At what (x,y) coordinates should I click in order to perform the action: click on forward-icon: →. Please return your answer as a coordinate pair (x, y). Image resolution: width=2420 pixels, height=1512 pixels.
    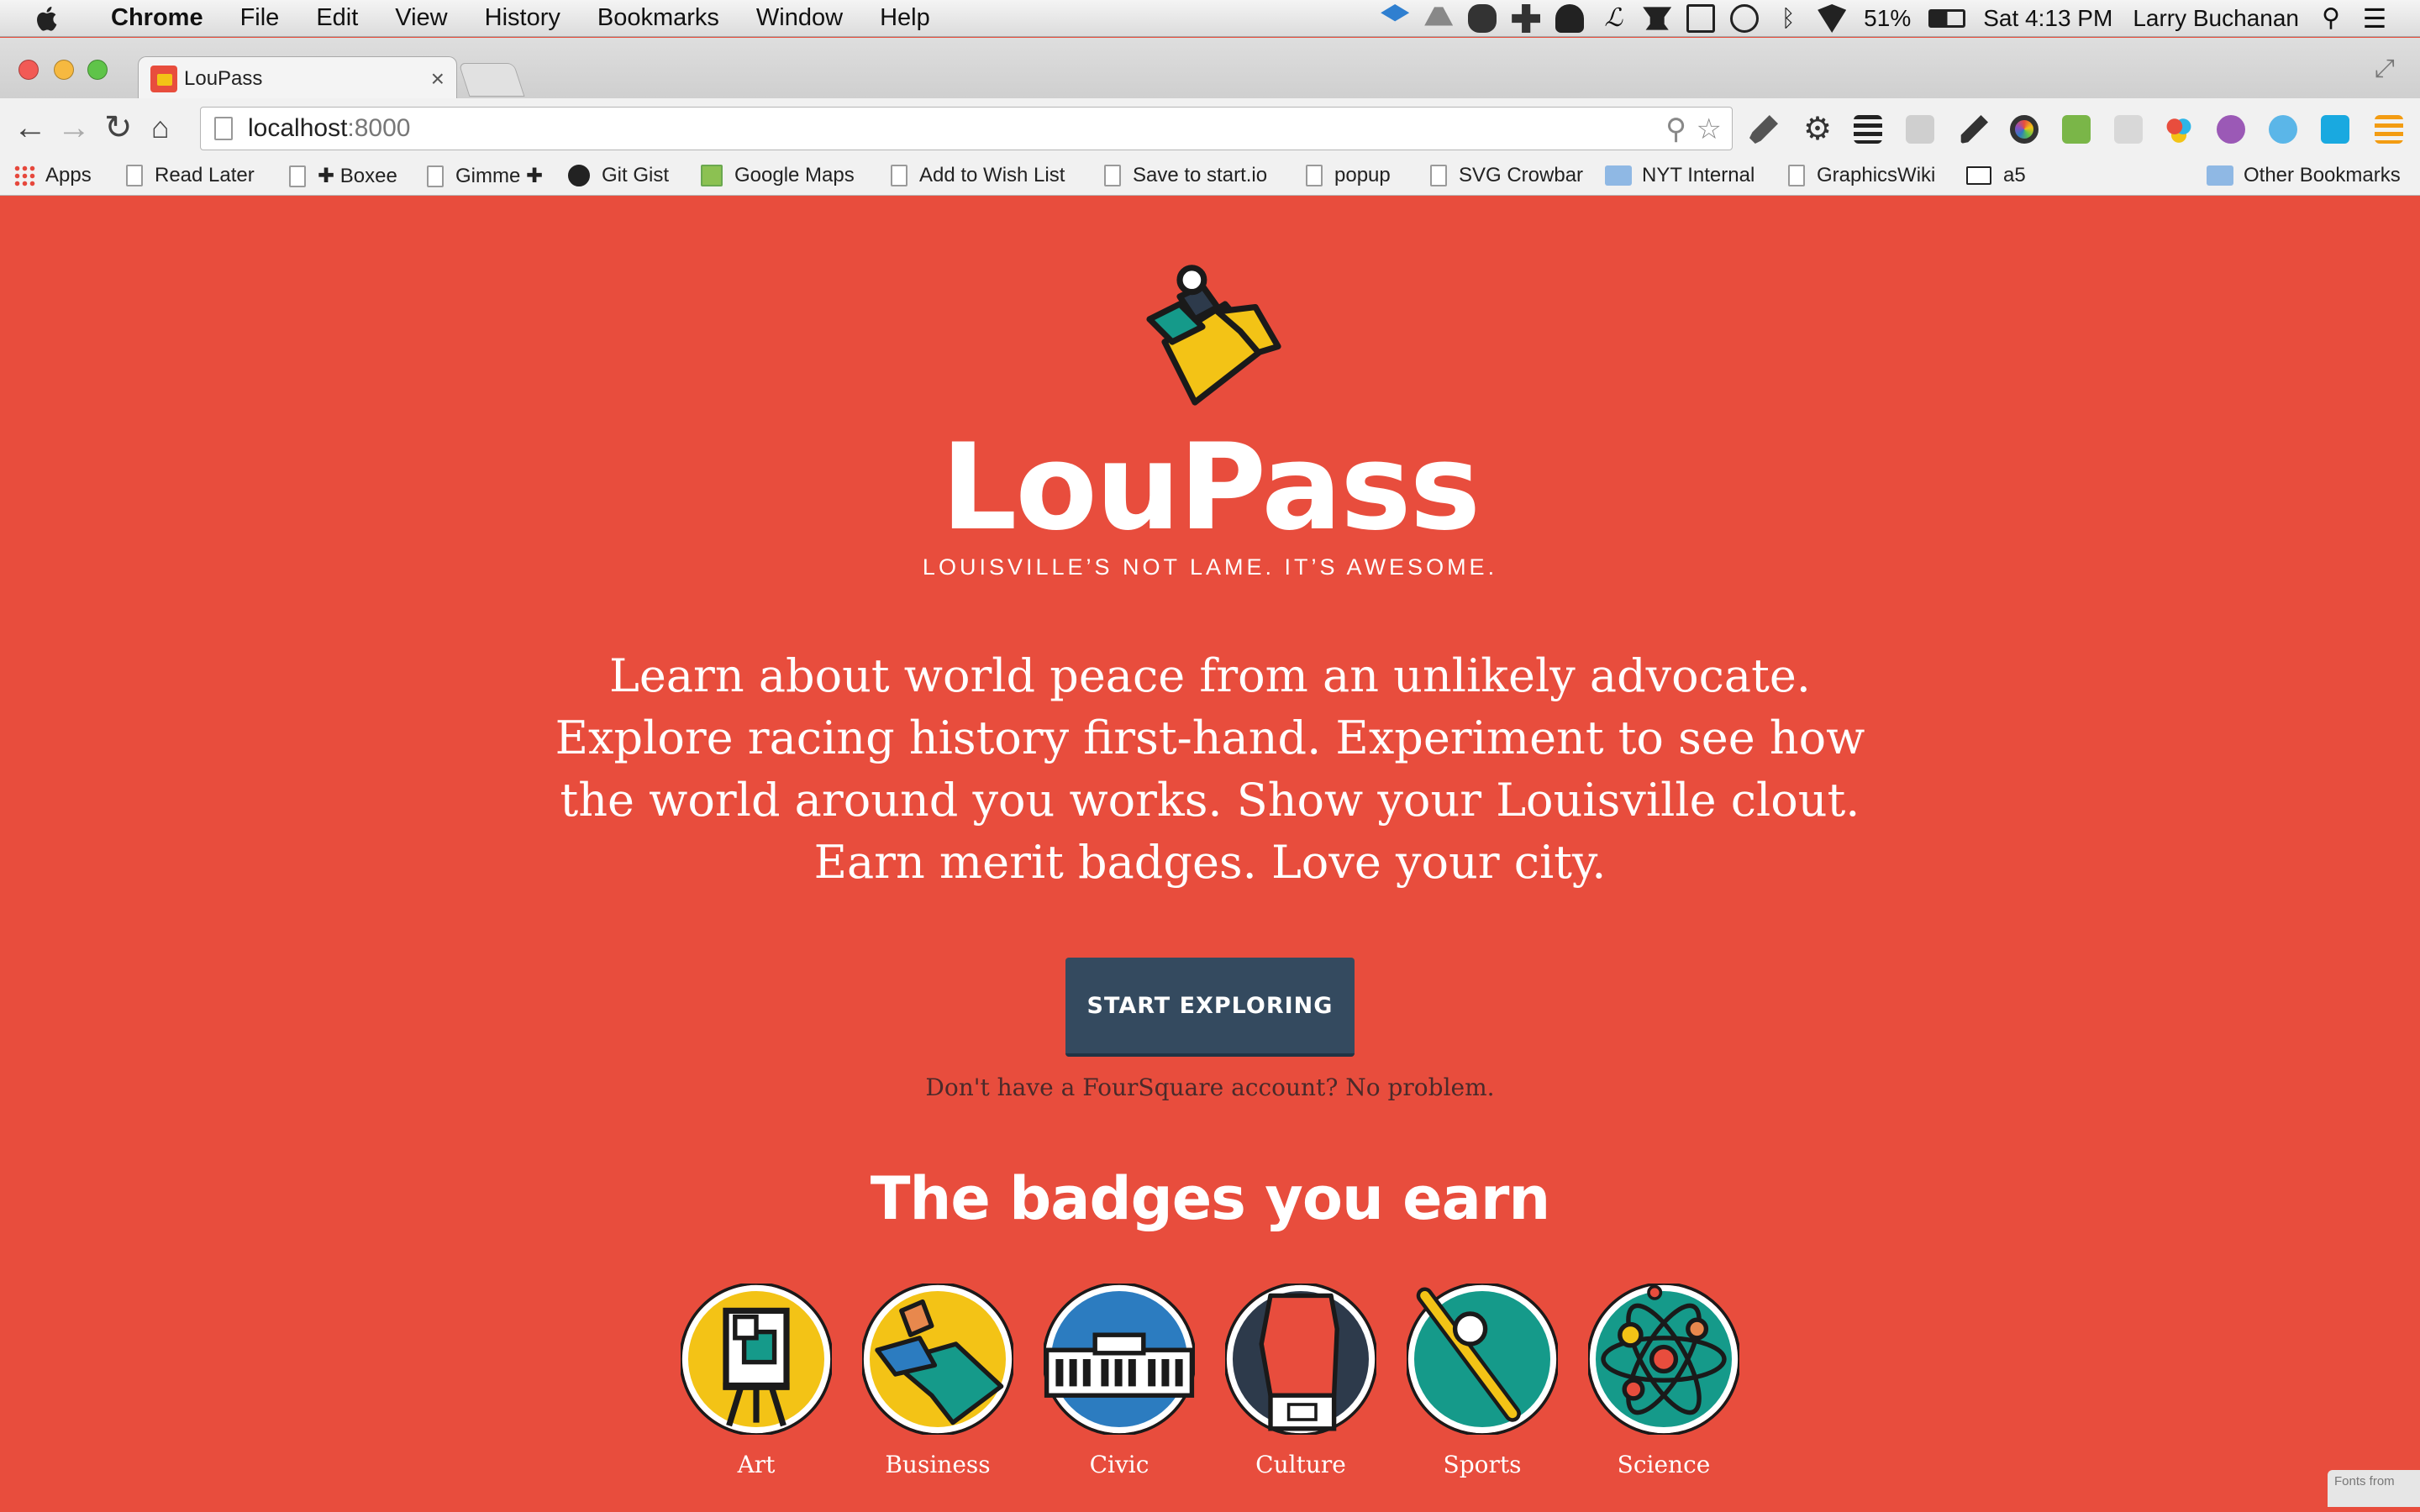
    Looking at the image, I should click on (74, 128).